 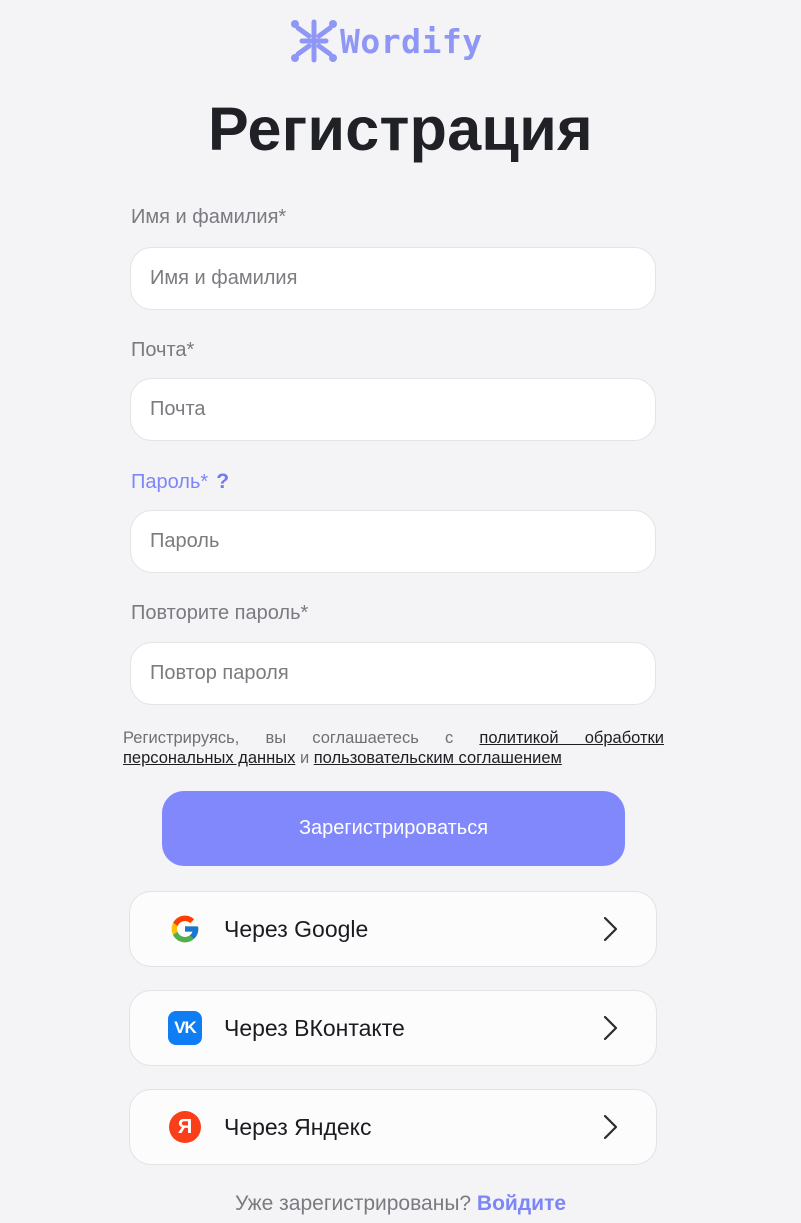 I want to click on name-label-text: Имя и фамилия*, so click(x=209, y=217).